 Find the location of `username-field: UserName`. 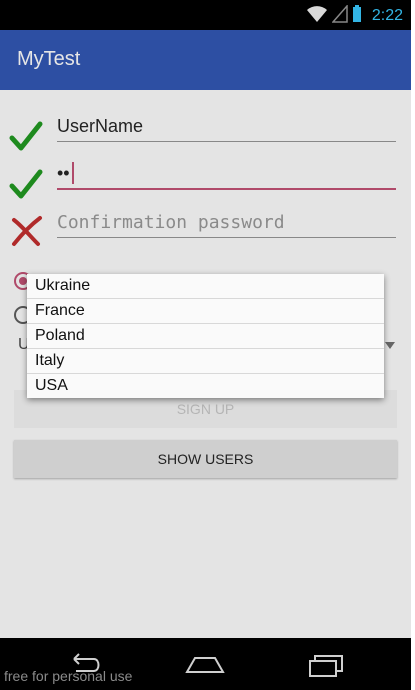

username-field: UserName is located at coordinates (226, 125).